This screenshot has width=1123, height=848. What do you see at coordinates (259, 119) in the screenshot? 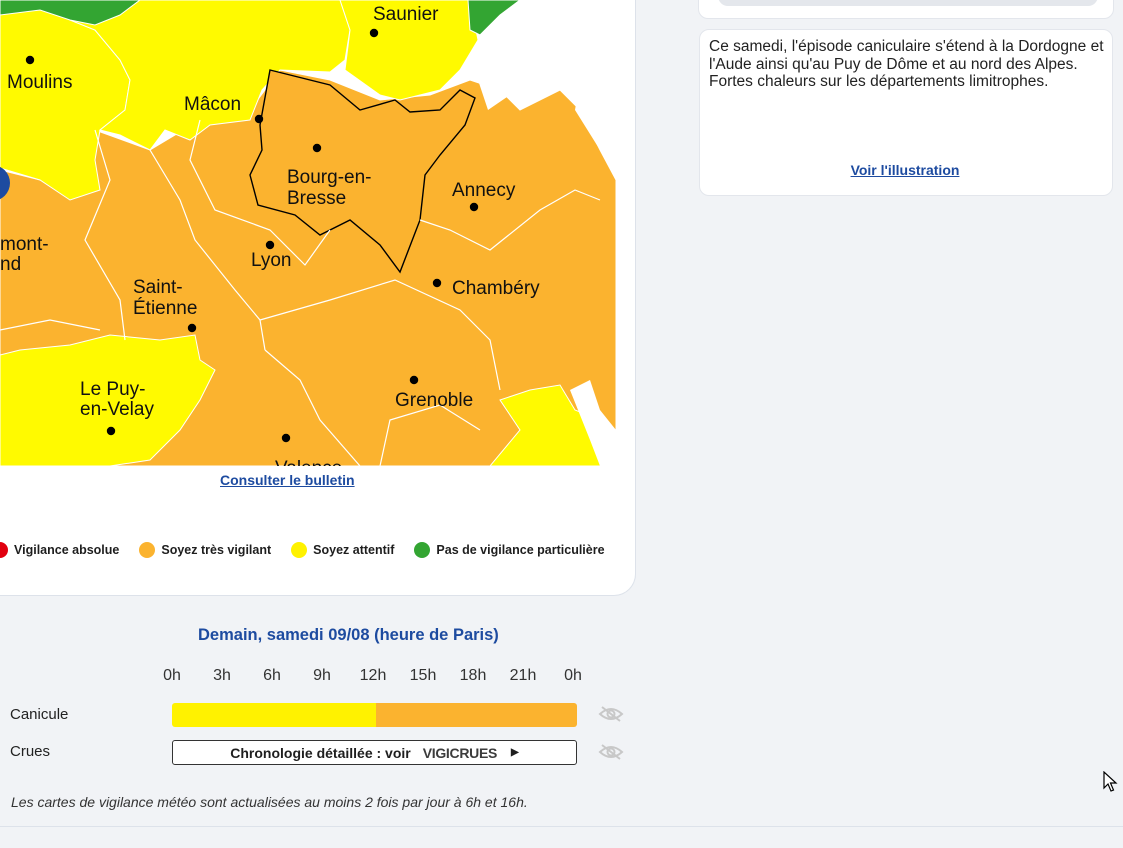
I see `city-dot-macon` at bounding box center [259, 119].